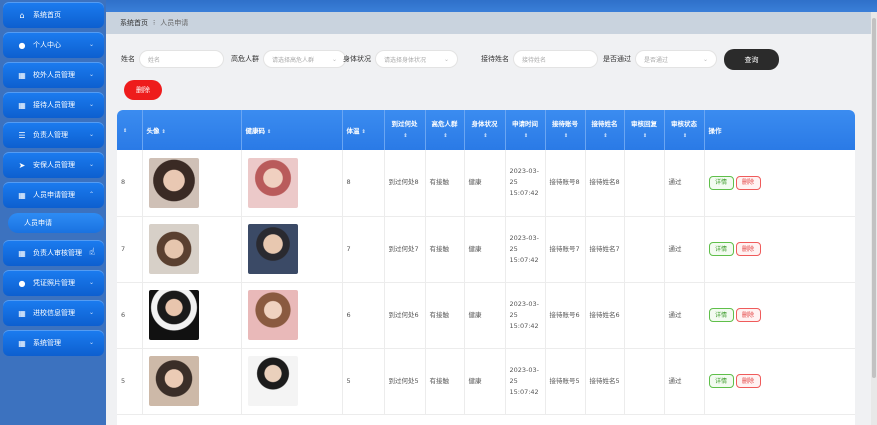  What do you see at coordinates (304, 59) in the screenshot?
I see `crowd-select: 请选择高危人群 ⌄` at bounding box center [304, 59].